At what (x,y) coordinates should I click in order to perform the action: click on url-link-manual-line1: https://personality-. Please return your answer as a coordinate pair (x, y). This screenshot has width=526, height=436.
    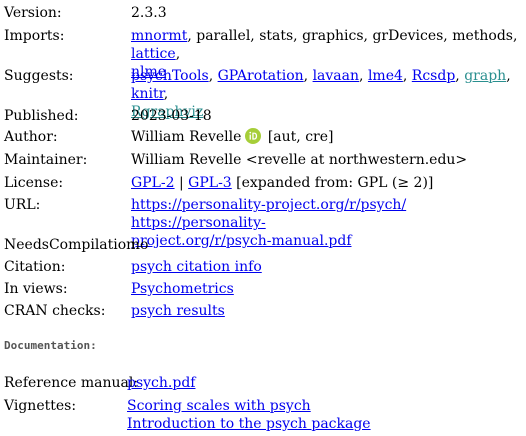
    Looking at the image, I should click on (198, 223).